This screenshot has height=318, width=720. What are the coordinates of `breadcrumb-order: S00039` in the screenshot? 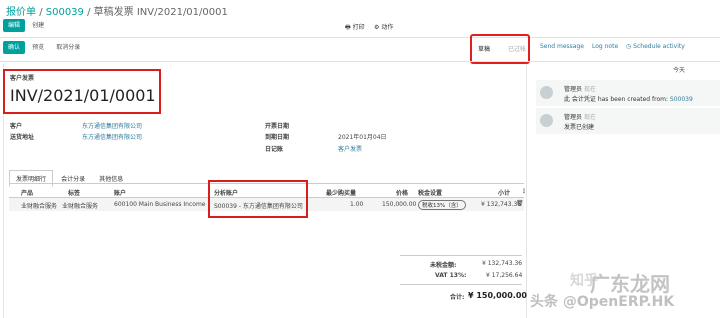 It's located at (65, 12).